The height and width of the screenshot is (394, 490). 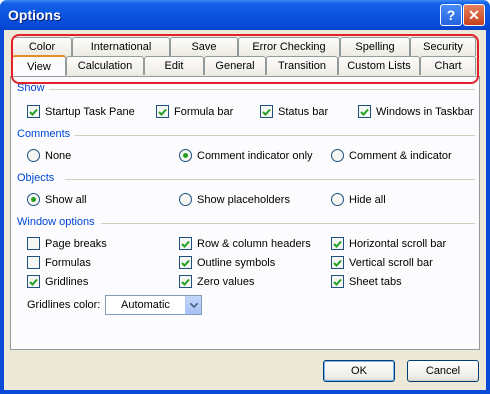 I want to click on checkbox-zero-values: Zero values, so click(x=216, y=281).